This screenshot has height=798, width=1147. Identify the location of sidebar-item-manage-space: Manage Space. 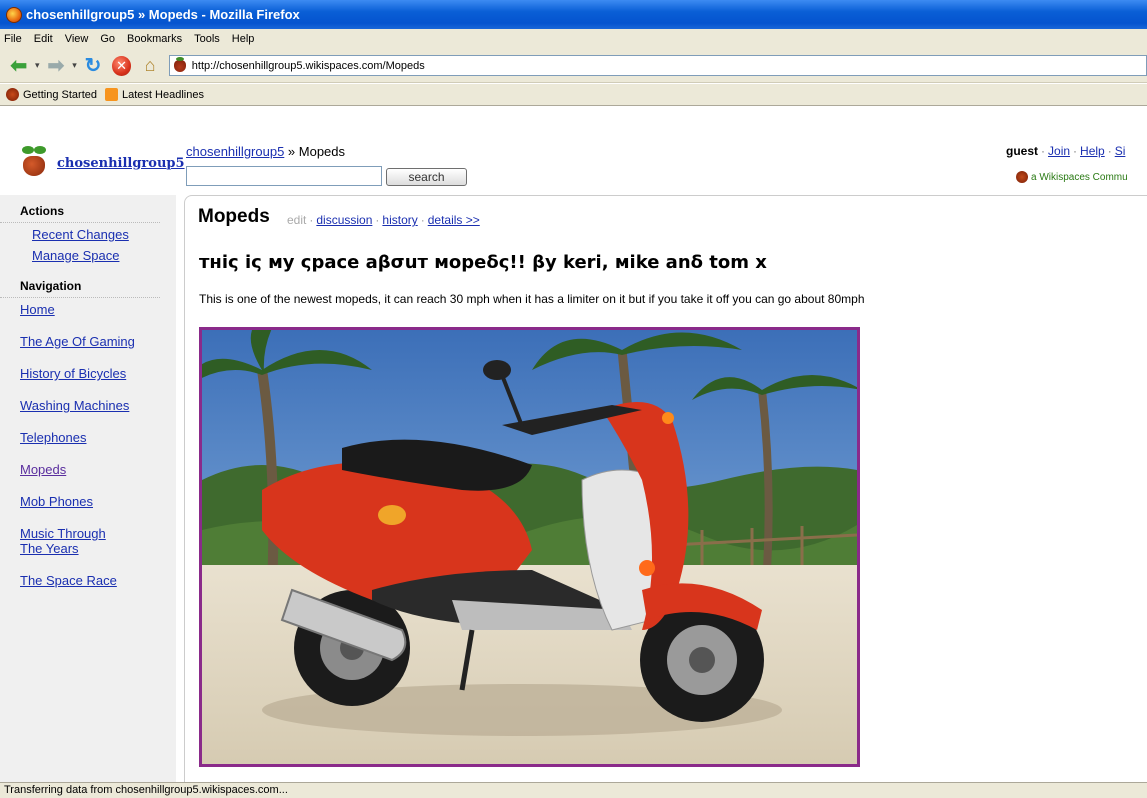
(88, 254).